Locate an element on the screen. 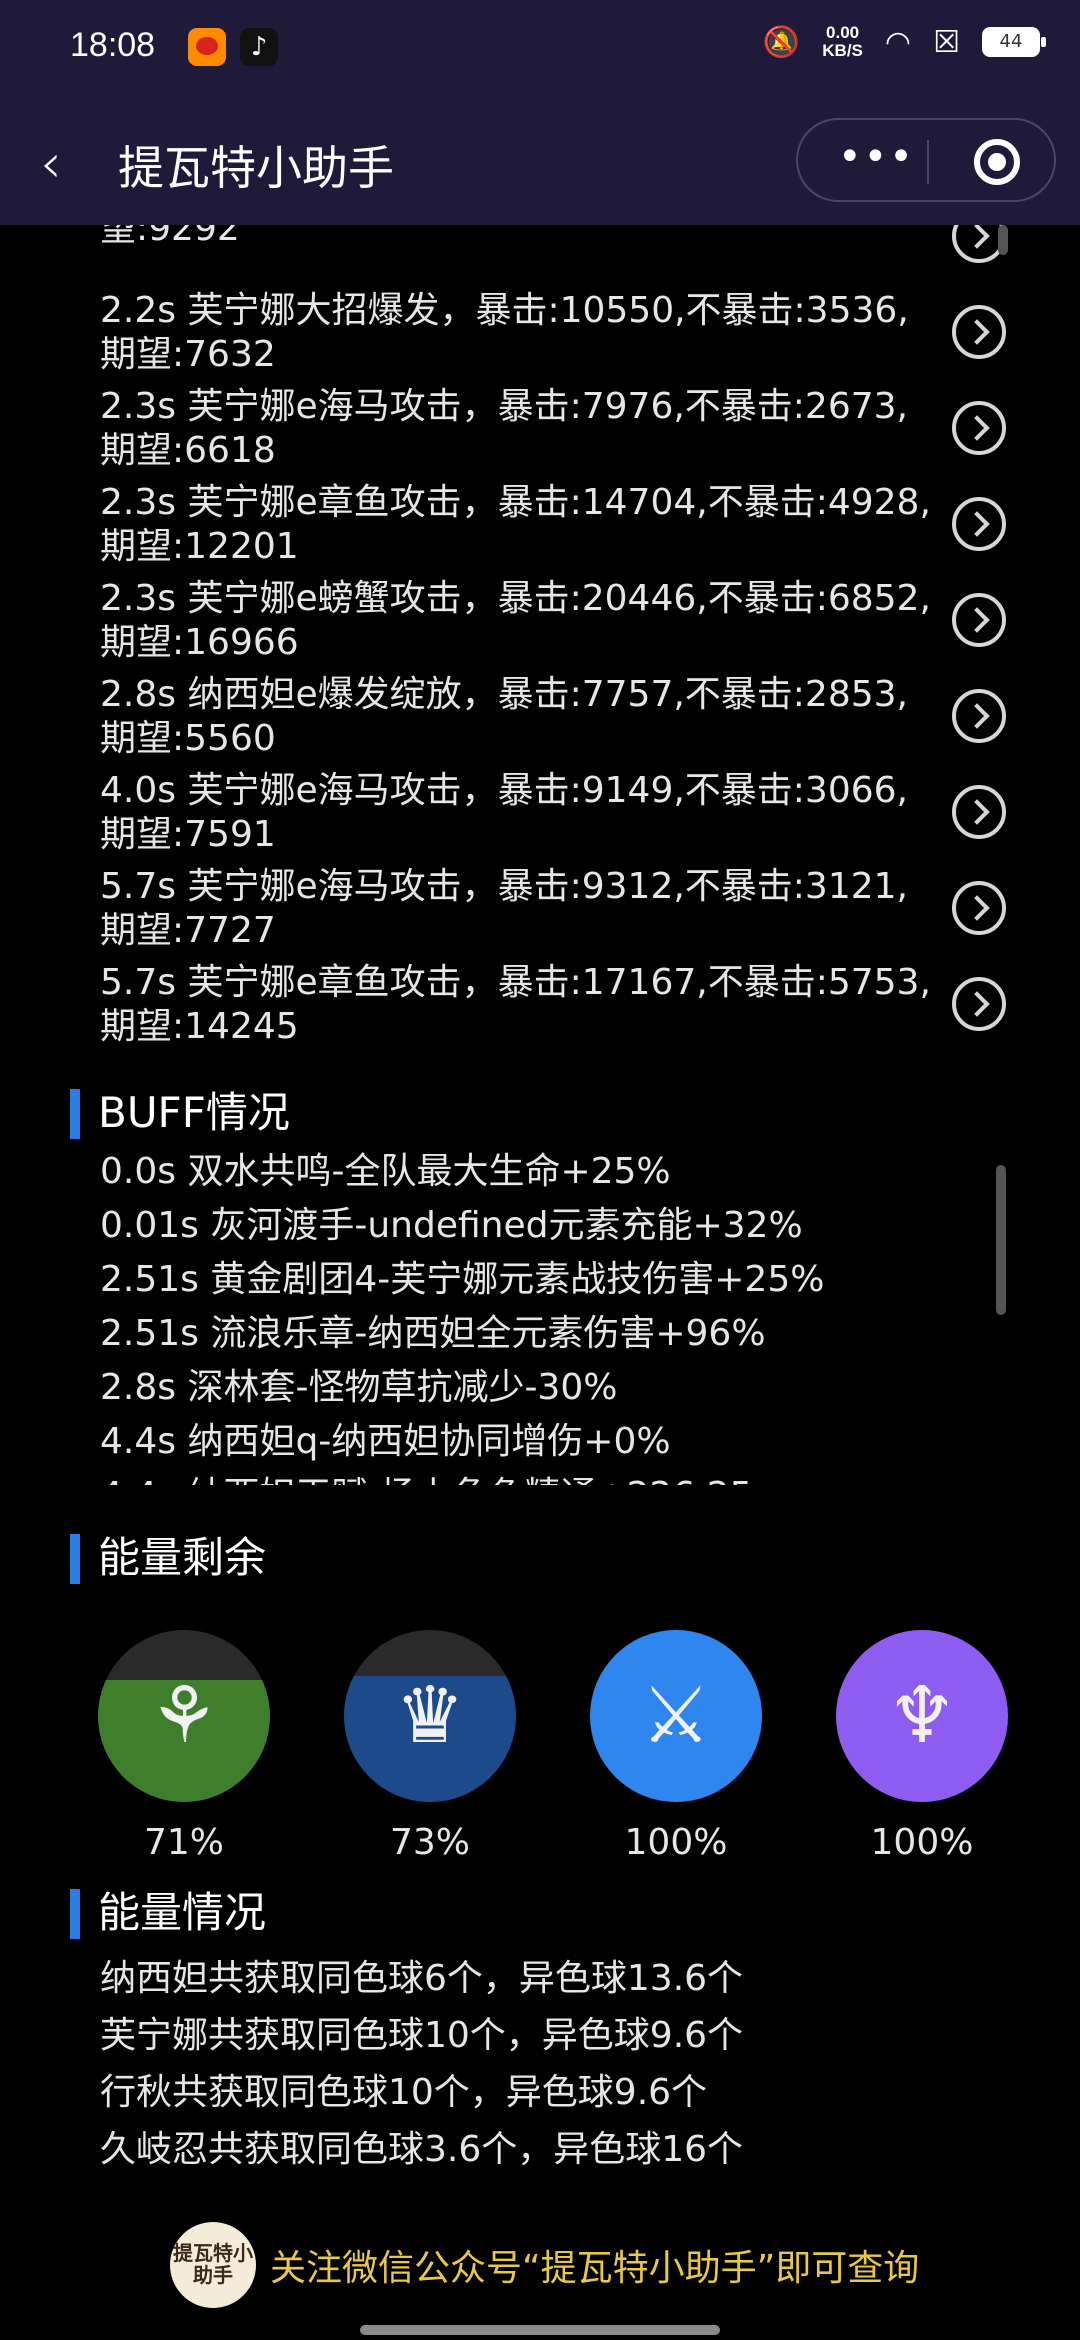 The width and height of the screenshot is (1080, 2340). damage-row: 2.2s 芙宁娜大招爆发，暴击:10550,不暴击:3536,期望:7632 is located at coordinates (540, 329).